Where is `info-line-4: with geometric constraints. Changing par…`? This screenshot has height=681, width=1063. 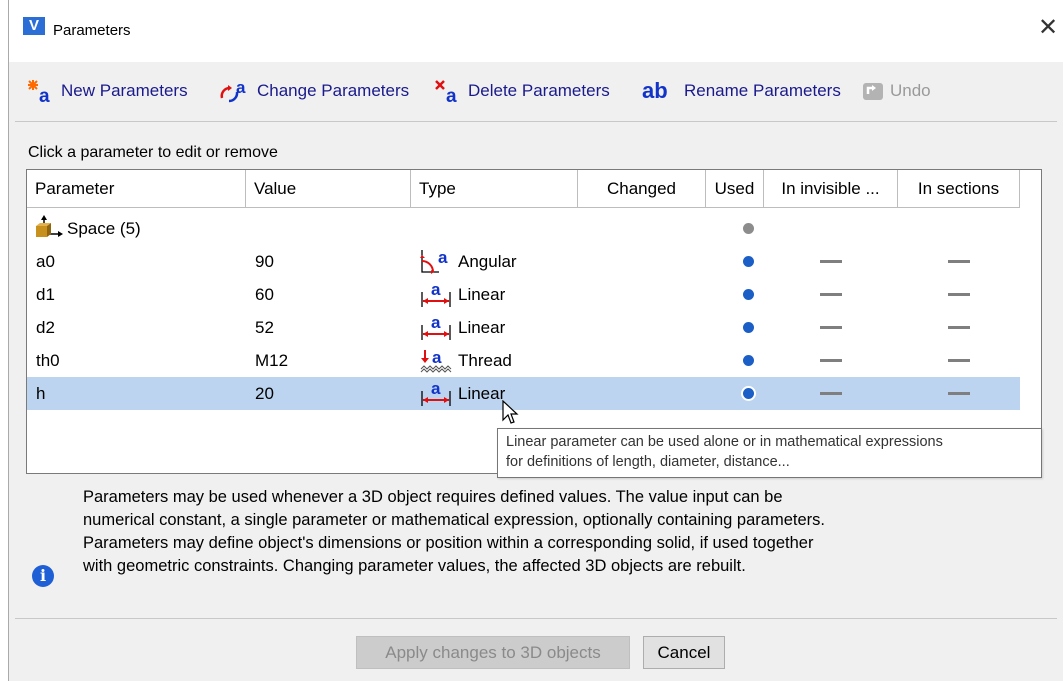
info-line-4: with geometric constraints. Changing par… is located at coordinates (414, 566).